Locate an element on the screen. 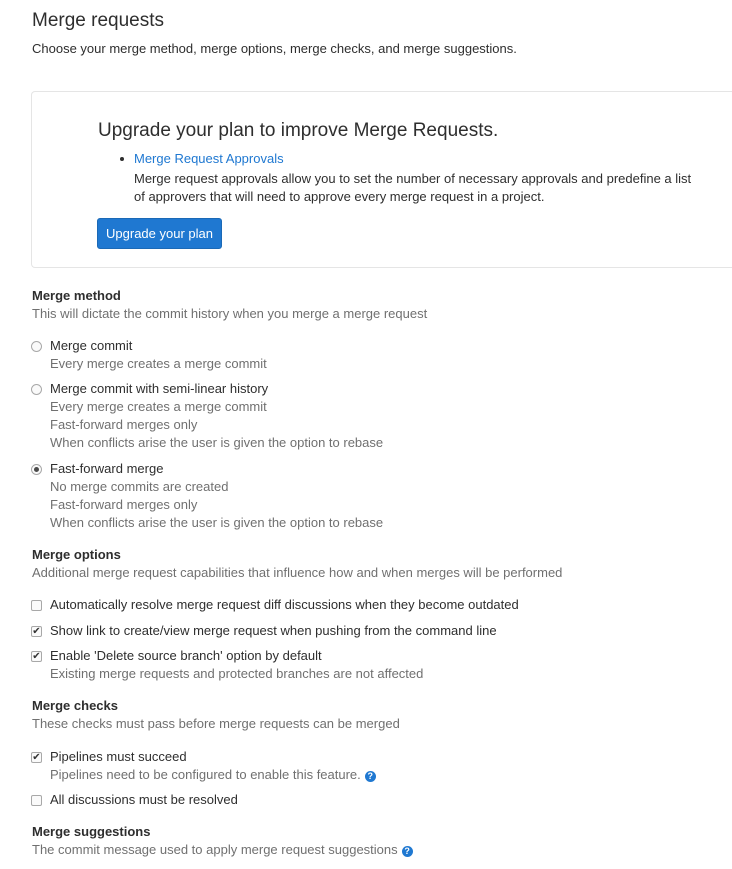  merge-commit-radio is located at coordinates (36, 346).